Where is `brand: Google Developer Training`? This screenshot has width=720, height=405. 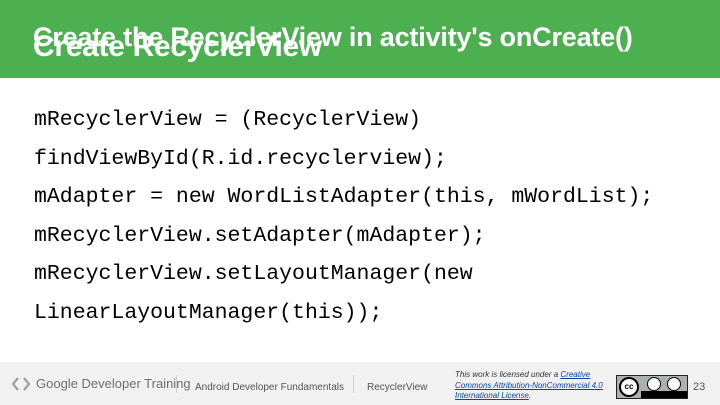 brand: Google Developer Training is located at coordinates (101, 383).